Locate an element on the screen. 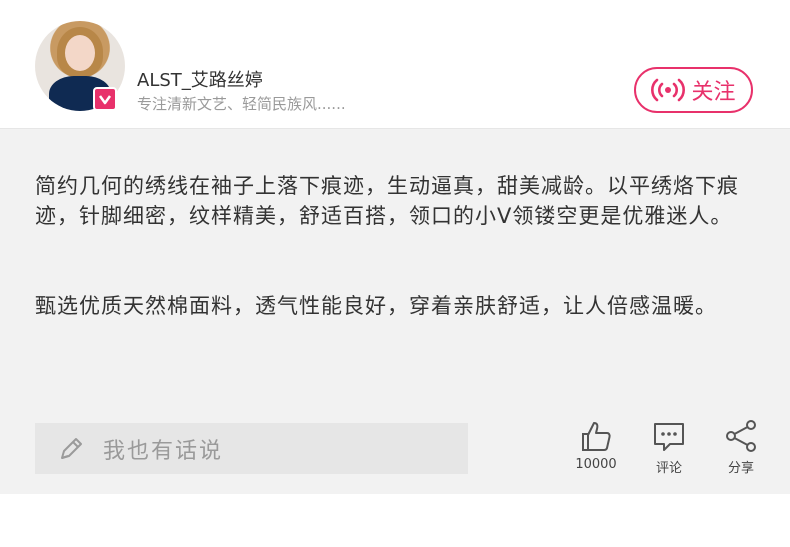 The image size is (790, 547). comment-input: 我也有话说 is located at coordinates (251, 448).